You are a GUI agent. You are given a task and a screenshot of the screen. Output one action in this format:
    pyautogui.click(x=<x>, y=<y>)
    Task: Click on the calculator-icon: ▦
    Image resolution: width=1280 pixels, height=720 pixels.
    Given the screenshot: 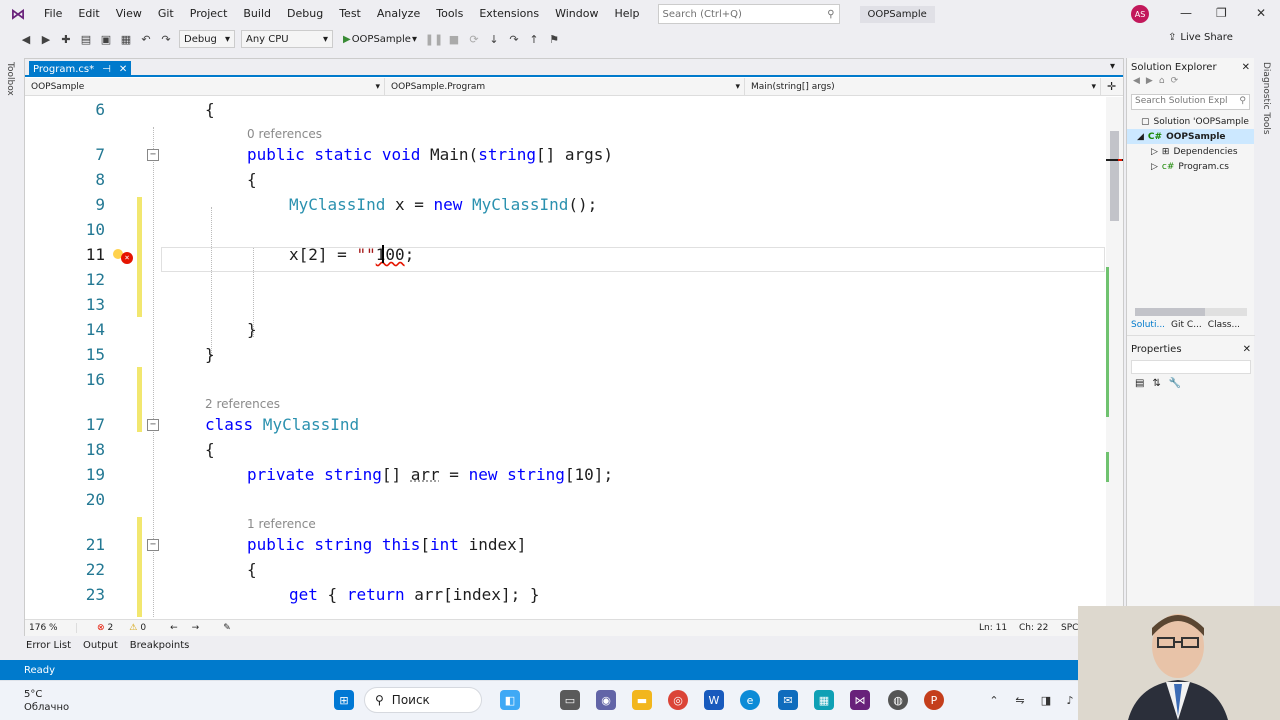 What is the action you would take?
    pyautogui.click(x=824, y=700)
    